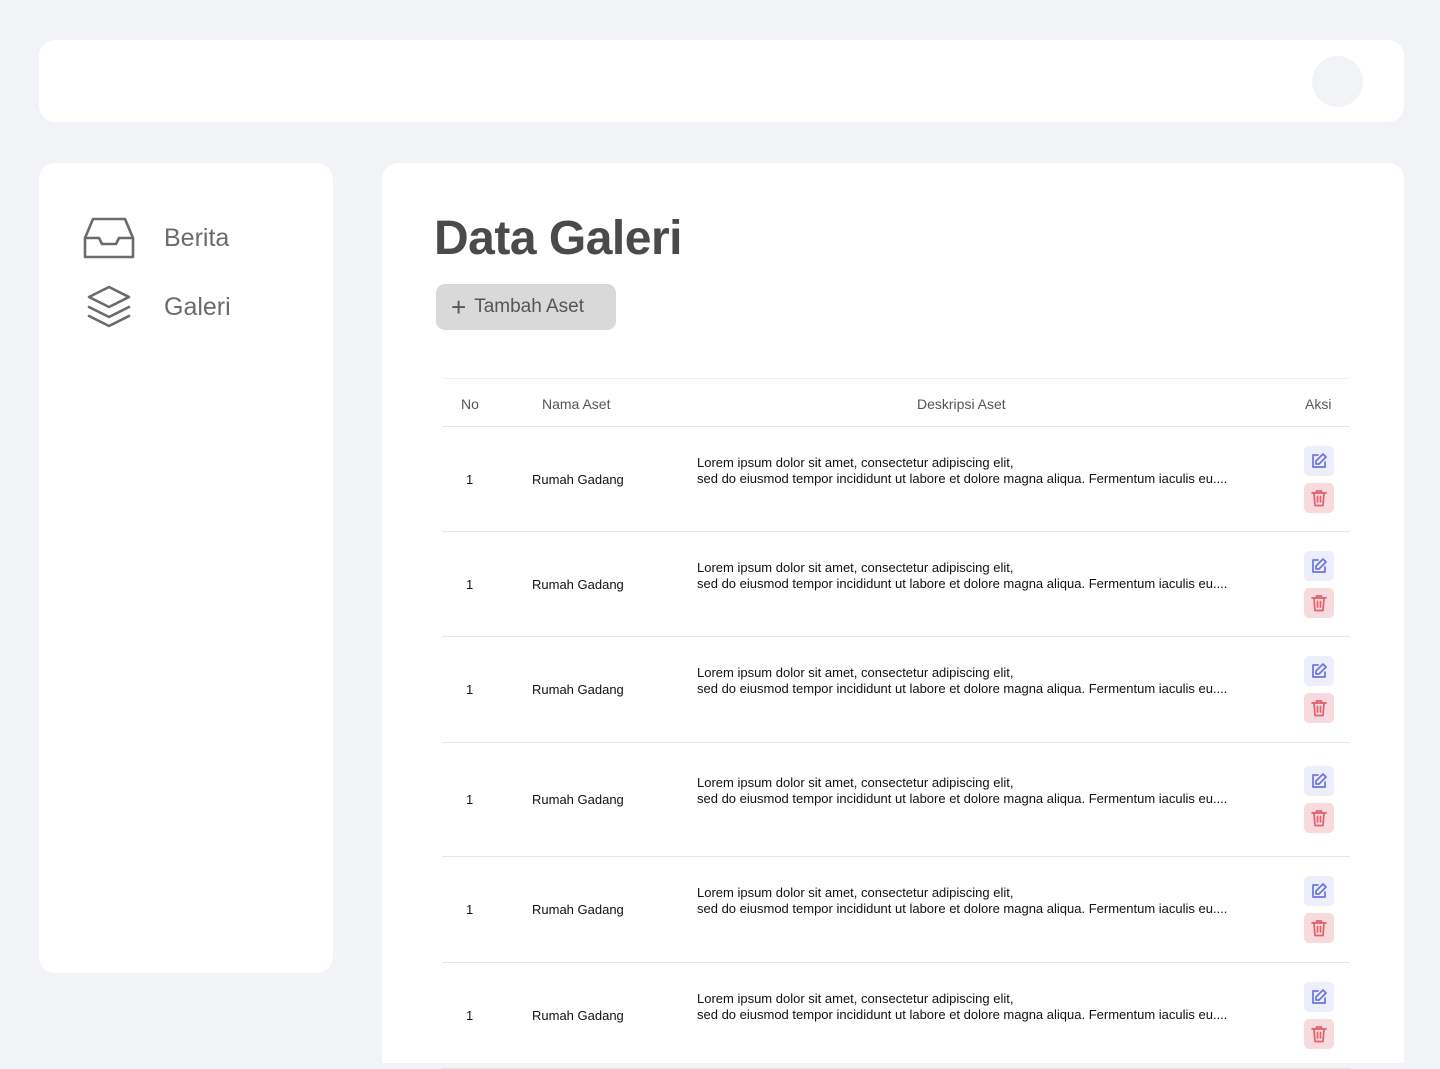 The image size is (1440, 1069). Describe the element at coordinates (721, 81) in the screenshot. I see `top-bar` at that location.